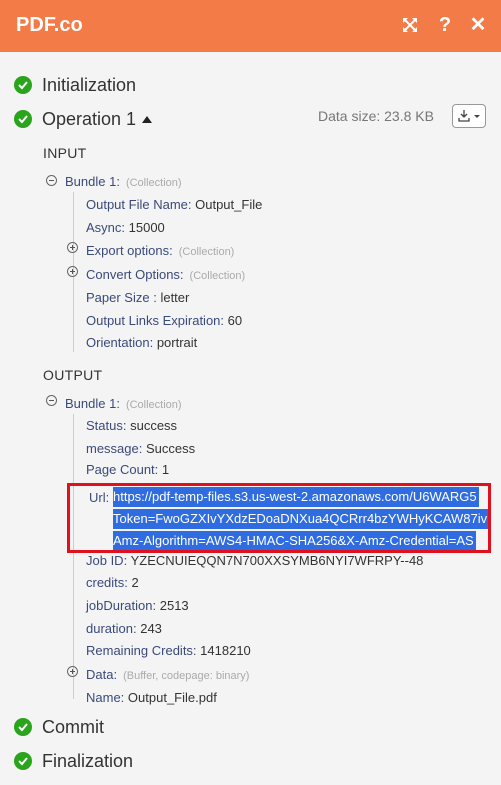 The image size is (501, 785). I want to click on field-key: Paper Size :, so click(121, 297).